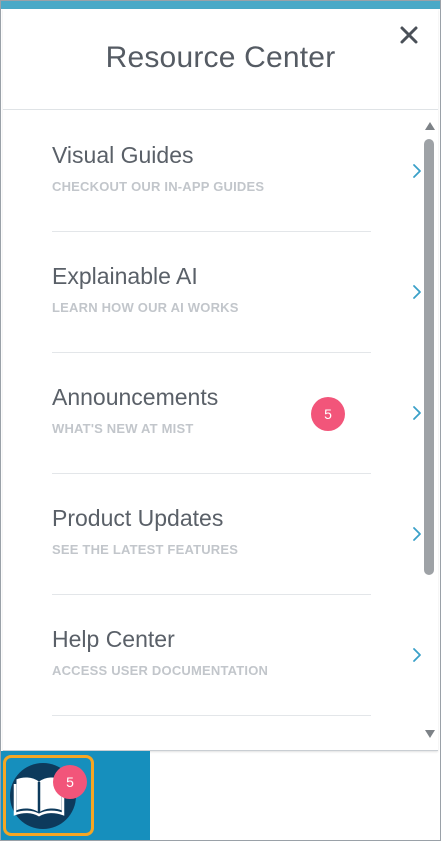  Describe the element at coordinates (123, 155) in the screenshot. I see `item-title: Visual Guides` at that location.